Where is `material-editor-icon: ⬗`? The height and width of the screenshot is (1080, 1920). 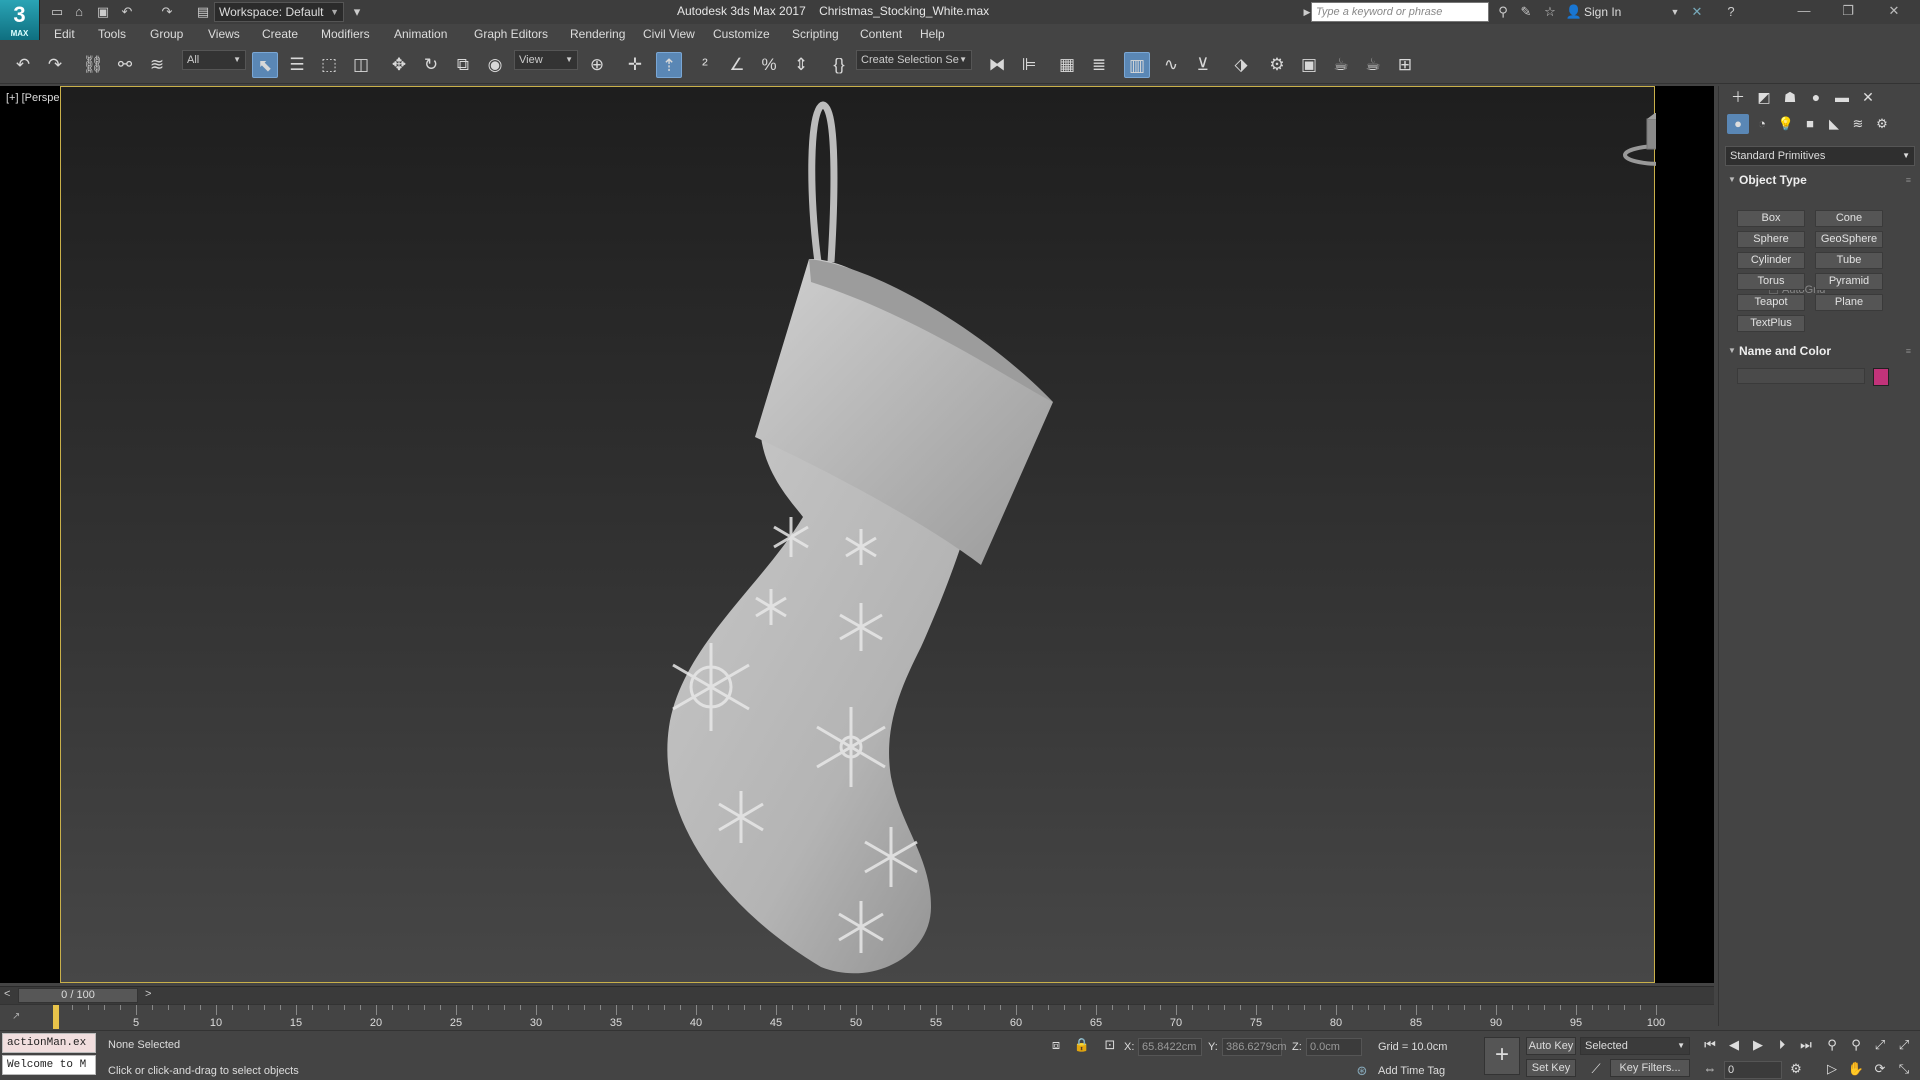 material-editor-icon: ⬗ is located at coordinates (1241, 65).